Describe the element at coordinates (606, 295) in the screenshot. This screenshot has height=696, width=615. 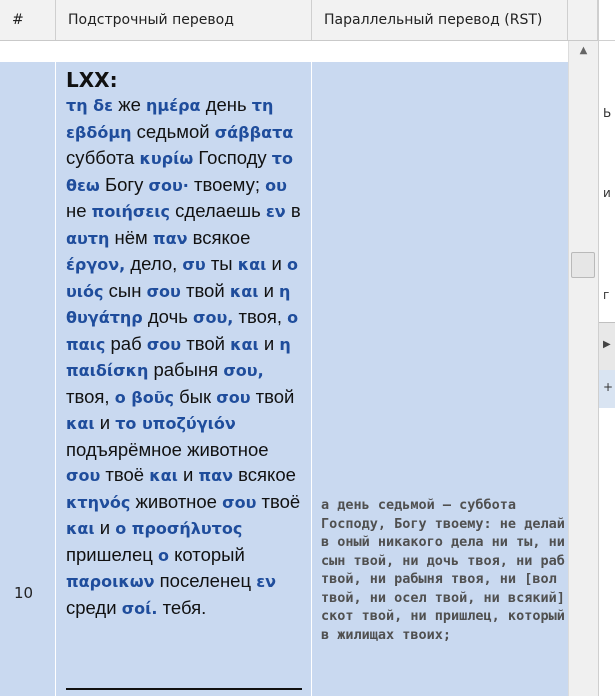
I see `side-mark-3: г` at that location.